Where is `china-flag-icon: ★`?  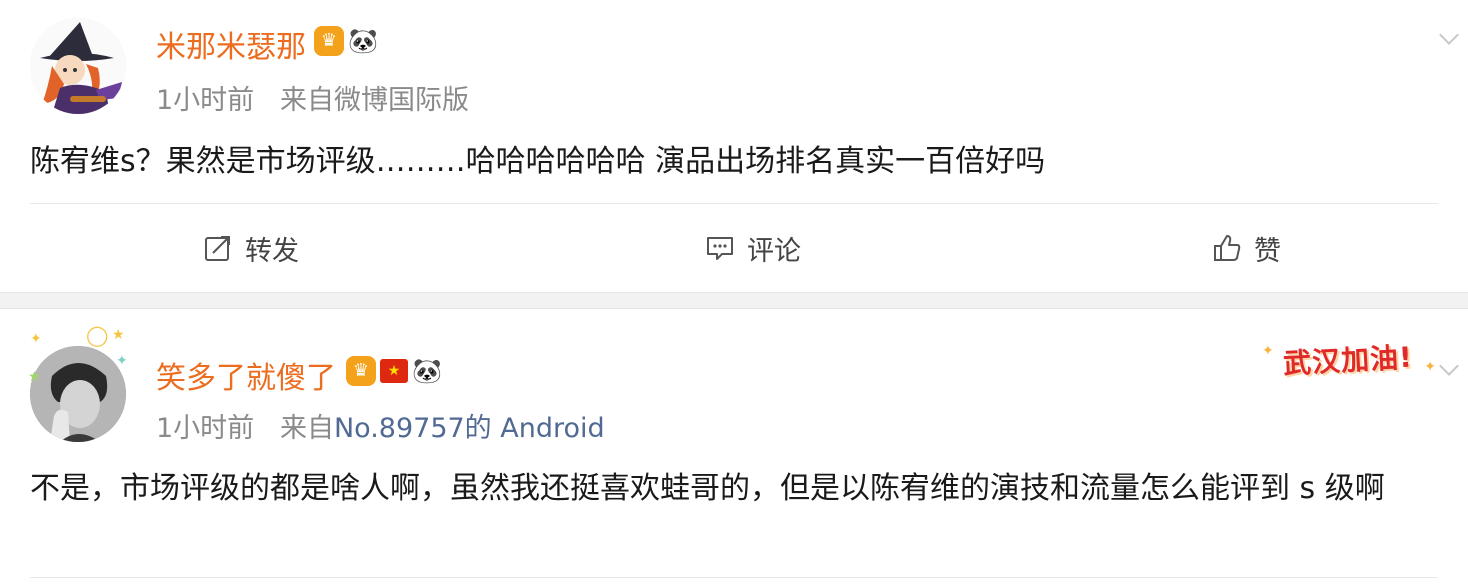 china-flag-icon: ★ is located at coordinates (394, 371).